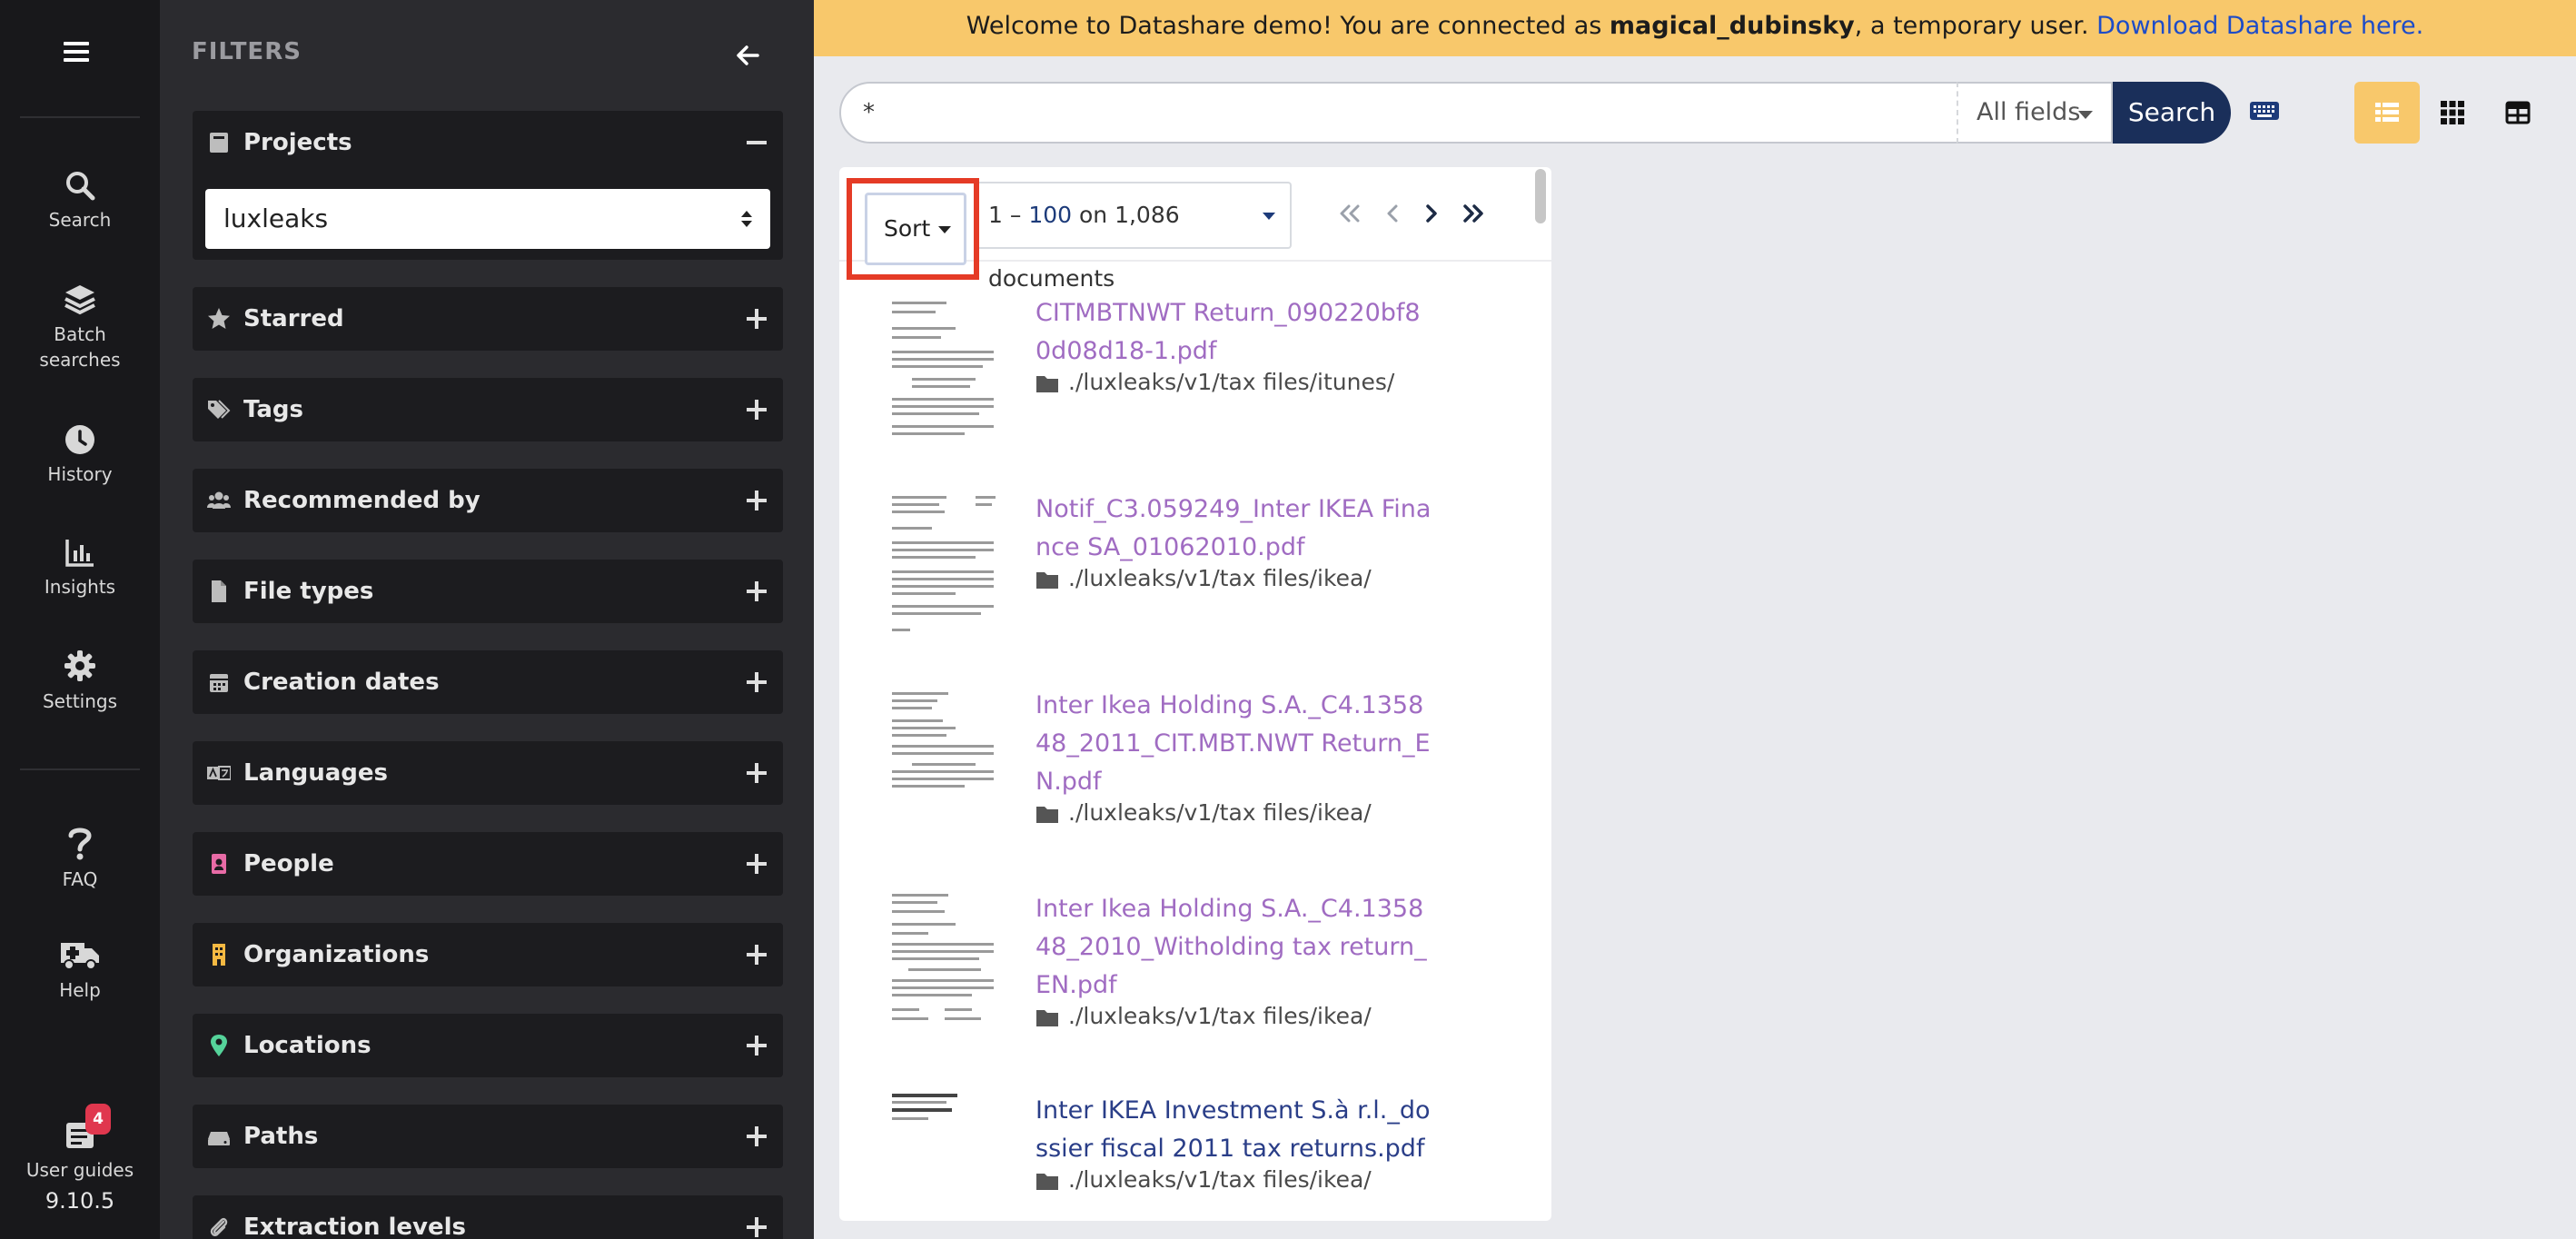 This screenshot has width=2576, height=1239. Describe the element at coordinates (488, 319) in the screenshot. I see `filter-starred: Starred` at that location.